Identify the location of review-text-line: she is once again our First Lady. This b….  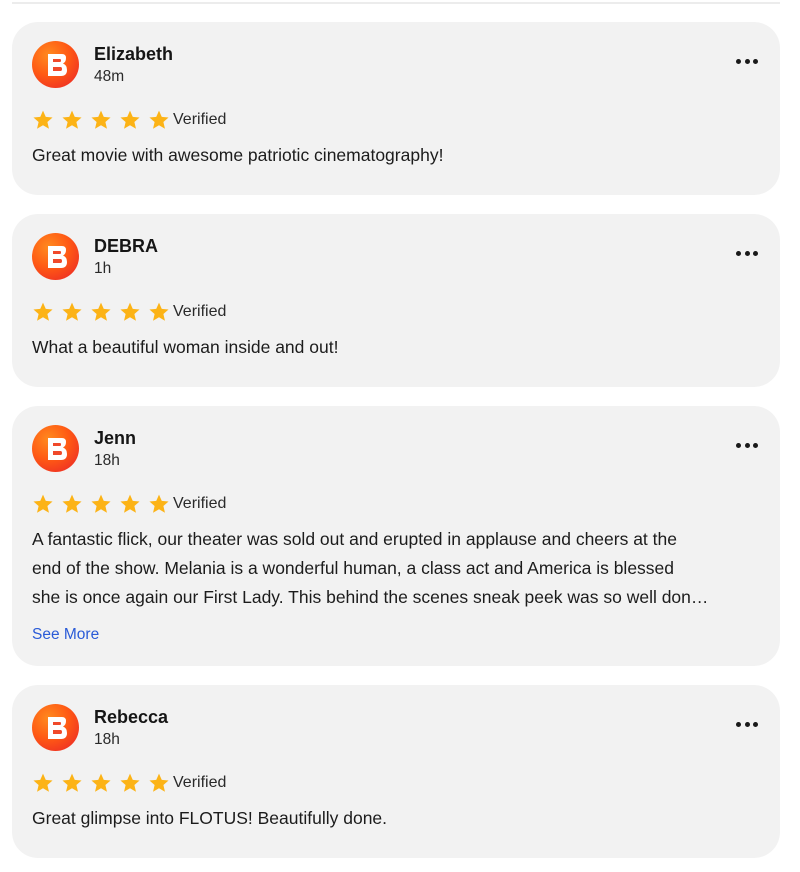
(370, 597).